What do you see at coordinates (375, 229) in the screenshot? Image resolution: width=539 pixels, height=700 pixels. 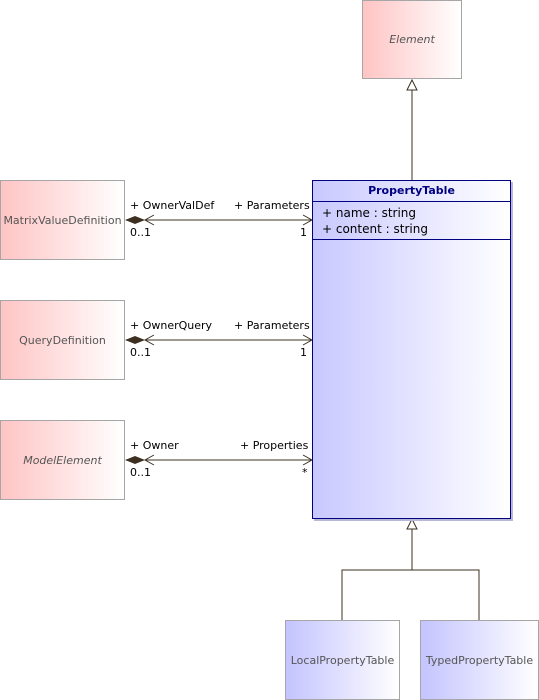 I see `attribute: + content : string` at bounding box center [375, 229].